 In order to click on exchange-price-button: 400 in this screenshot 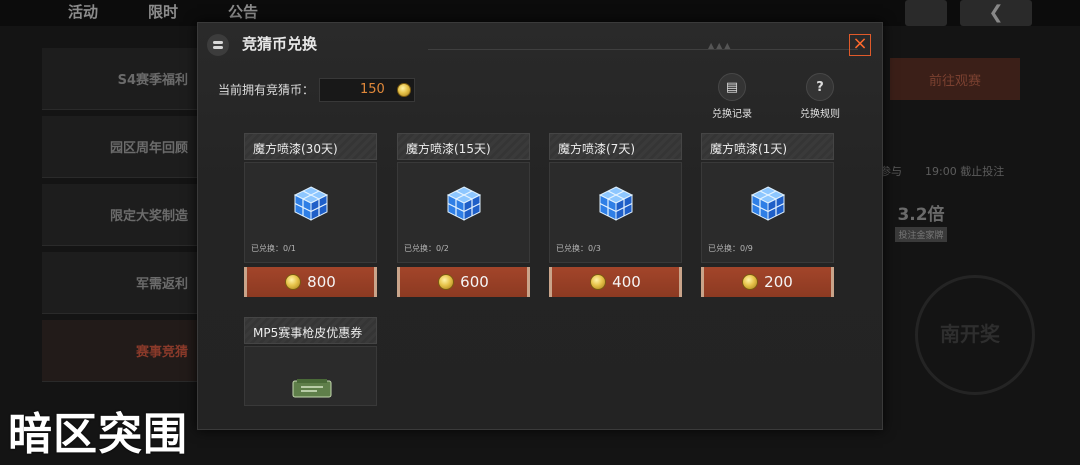, I will do `click(615, 282)`.